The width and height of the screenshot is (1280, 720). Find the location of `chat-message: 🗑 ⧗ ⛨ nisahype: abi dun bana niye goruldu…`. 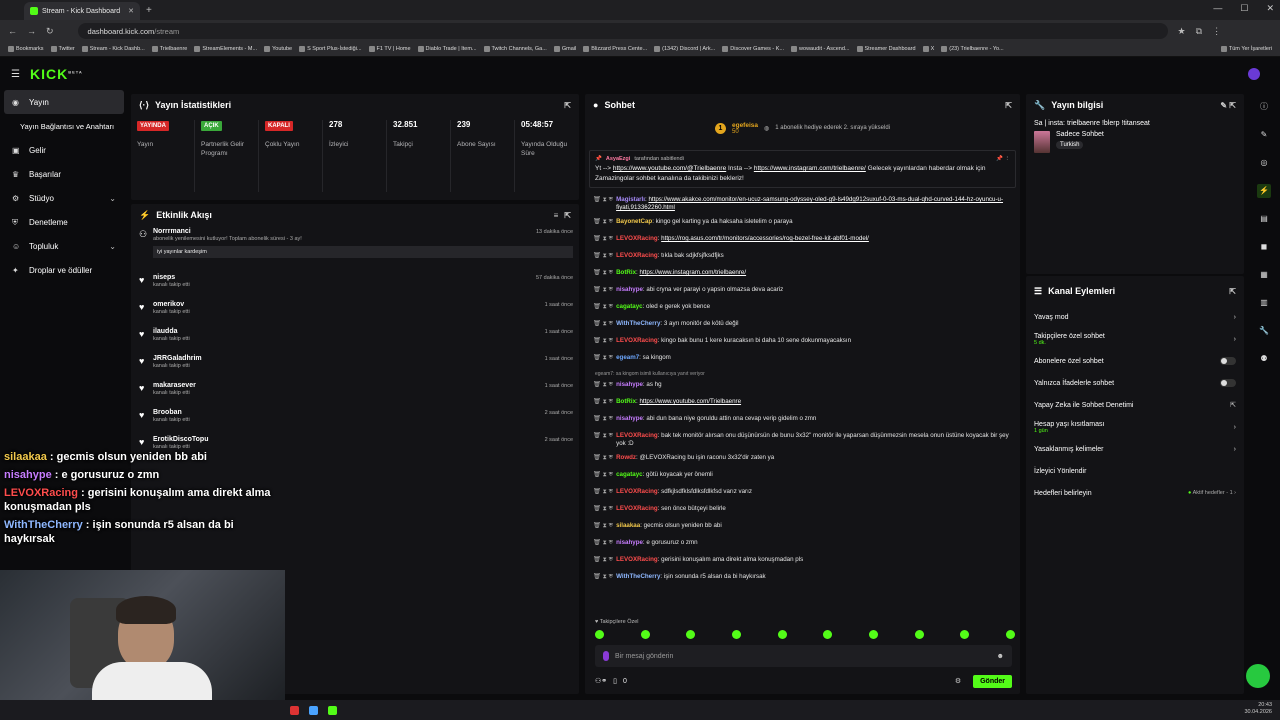

chat-message: 🗑 ⧗ ⛨ nisahype: abi dun bana niye goruldu… is located at coordinates (802, 423).